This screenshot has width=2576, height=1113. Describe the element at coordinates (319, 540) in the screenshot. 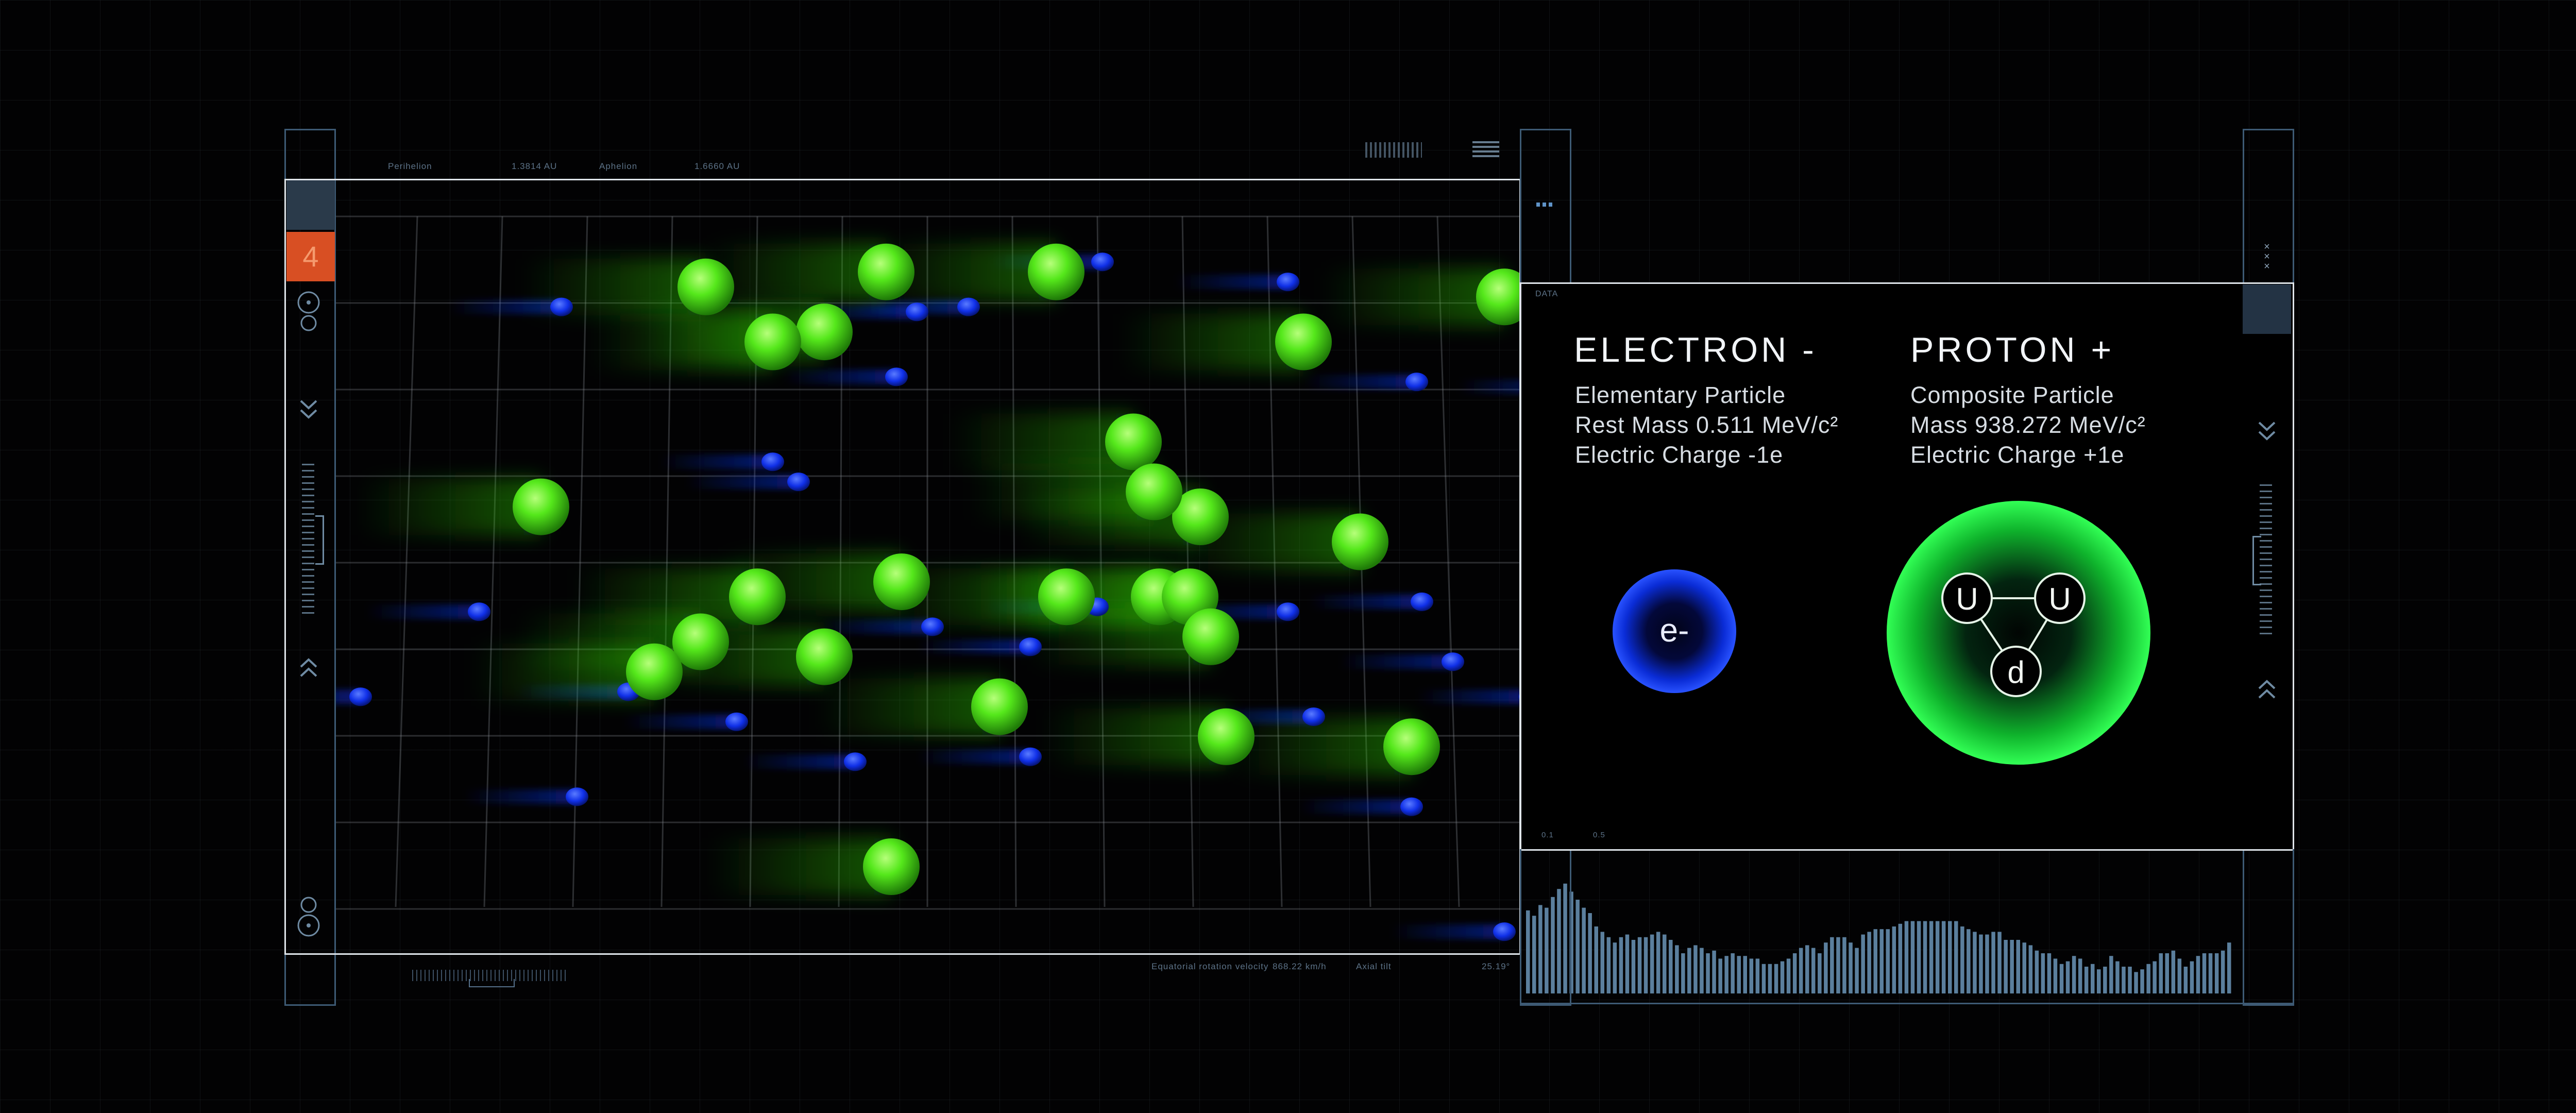

I see `left-scroll-handle` at that location.